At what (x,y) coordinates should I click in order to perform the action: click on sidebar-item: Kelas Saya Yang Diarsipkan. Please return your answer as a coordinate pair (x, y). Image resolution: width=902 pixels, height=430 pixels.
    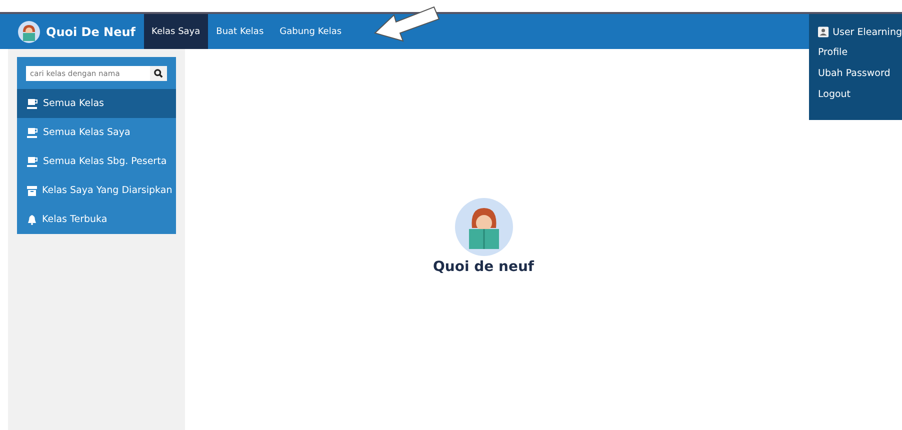
    Looking at the image, I should click on (96, 190).